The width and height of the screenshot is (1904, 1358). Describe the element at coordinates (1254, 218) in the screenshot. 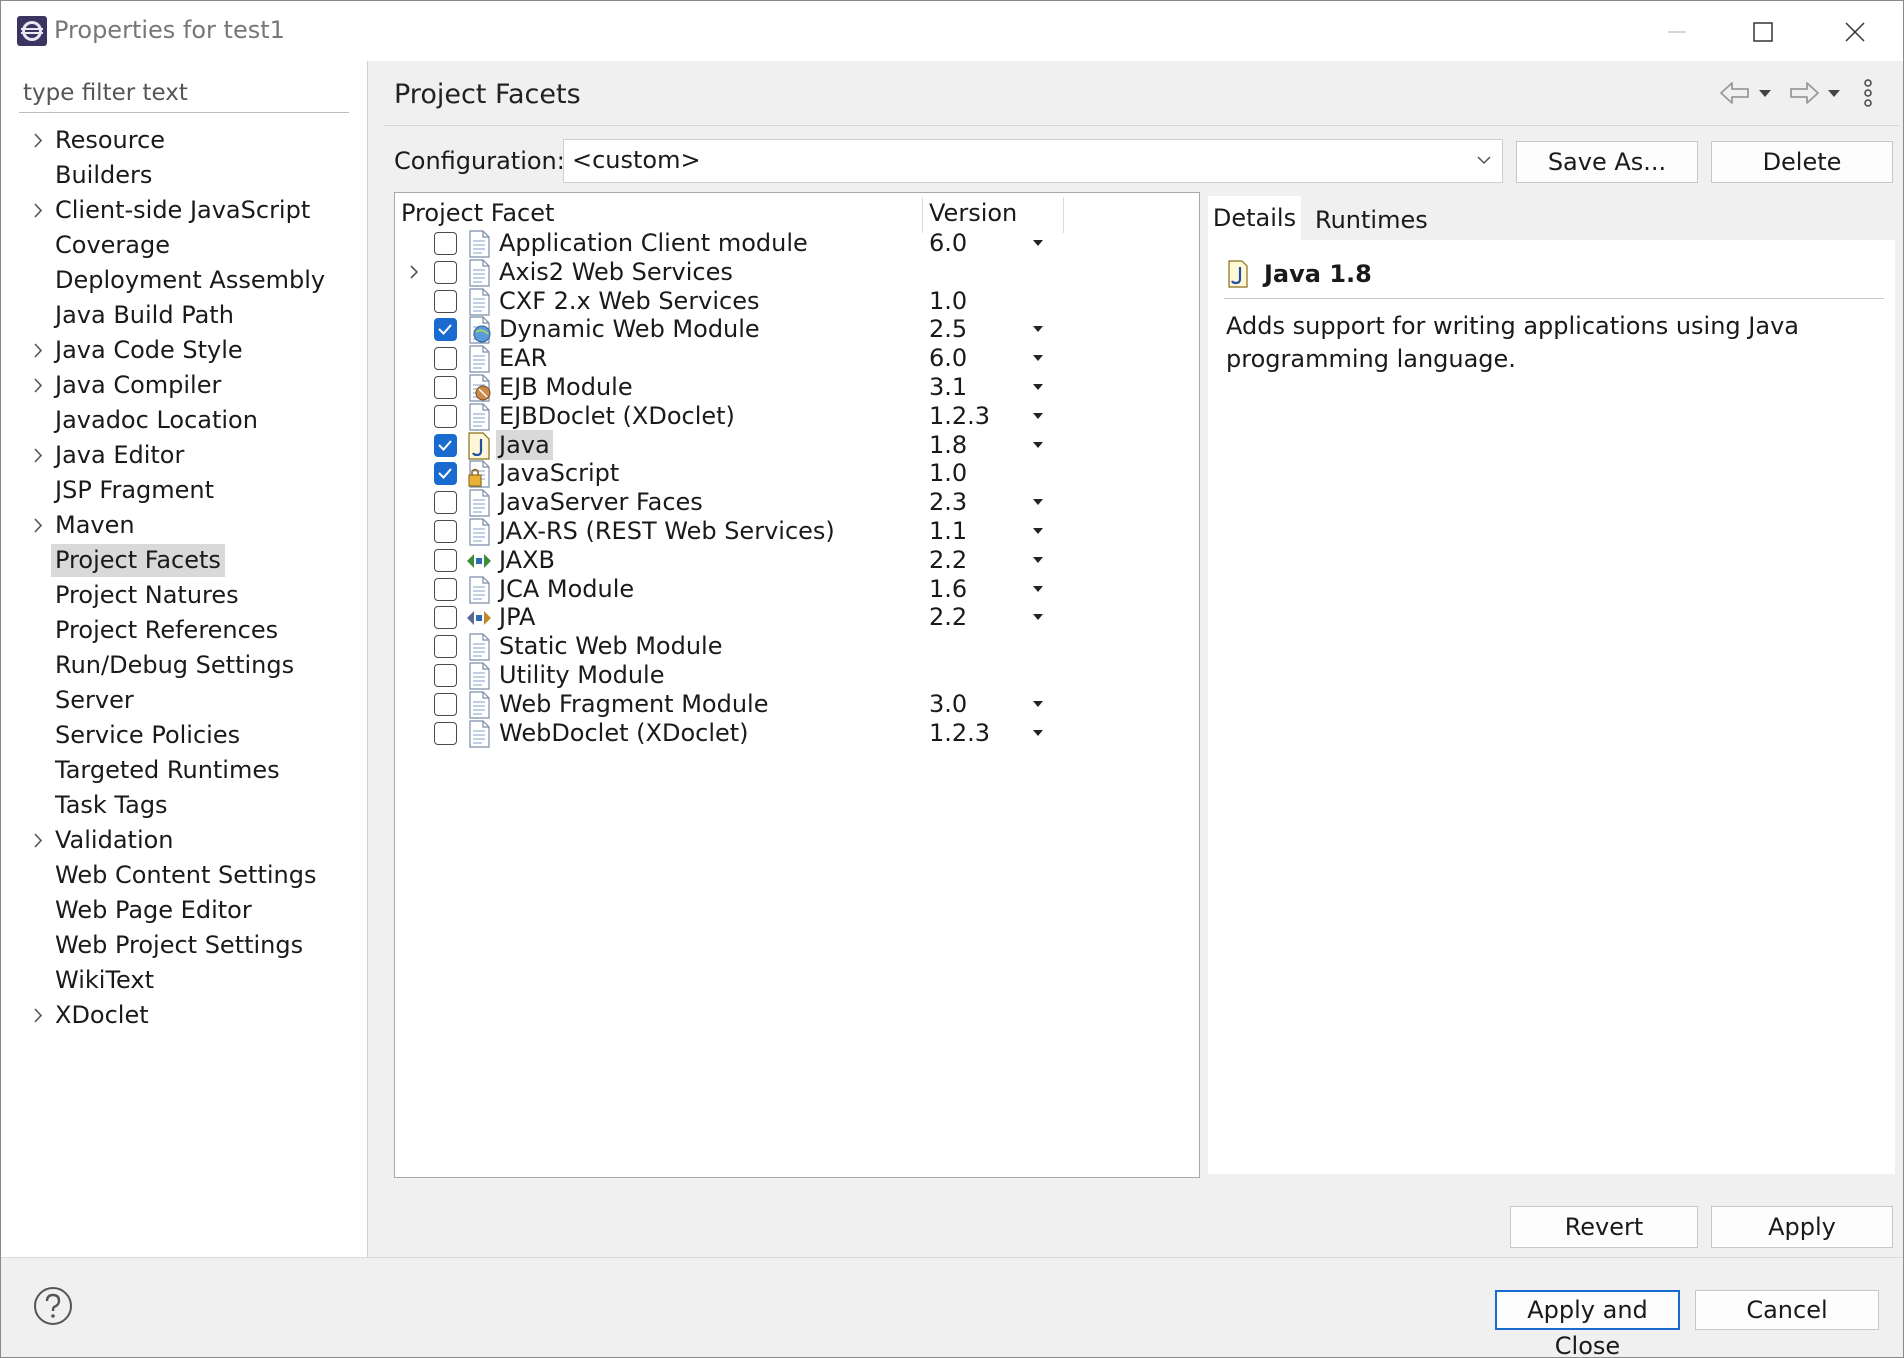

I see `tab-details: Details` at that location.